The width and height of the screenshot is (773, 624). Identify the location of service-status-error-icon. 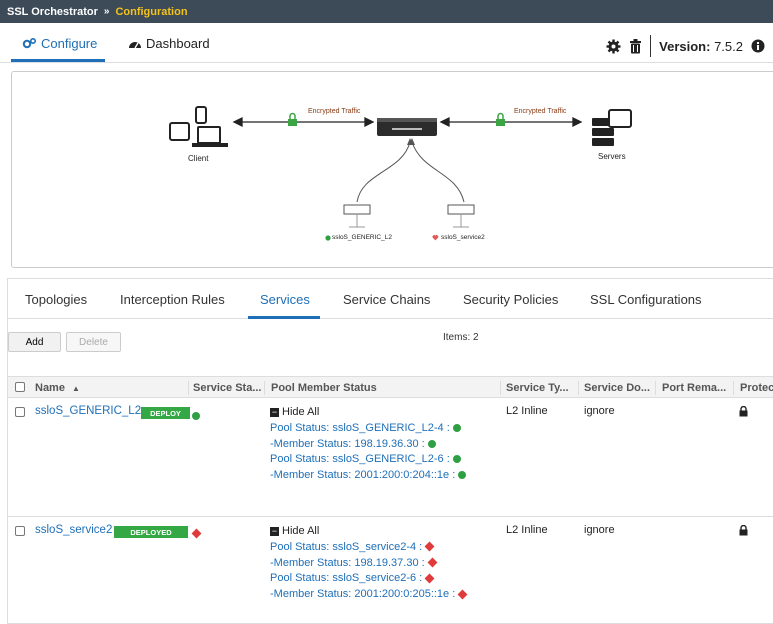
(196, 533).